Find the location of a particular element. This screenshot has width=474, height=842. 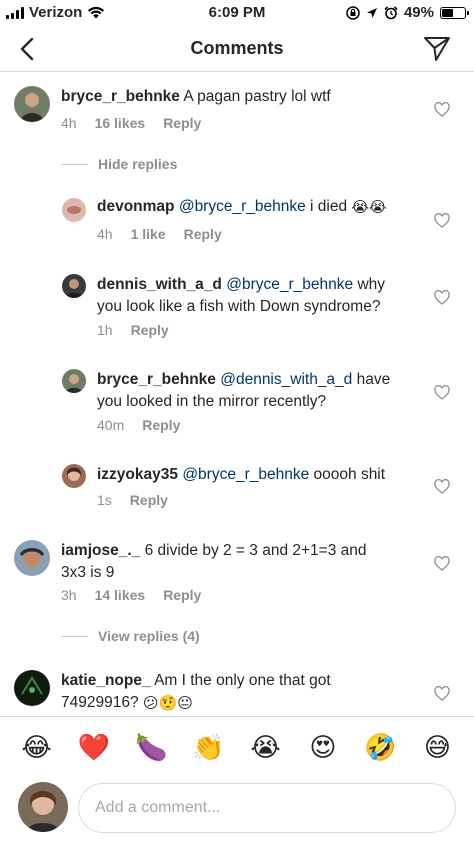

emoji-button-sweat-smile: 😅 is located at coordinates (437, 747).